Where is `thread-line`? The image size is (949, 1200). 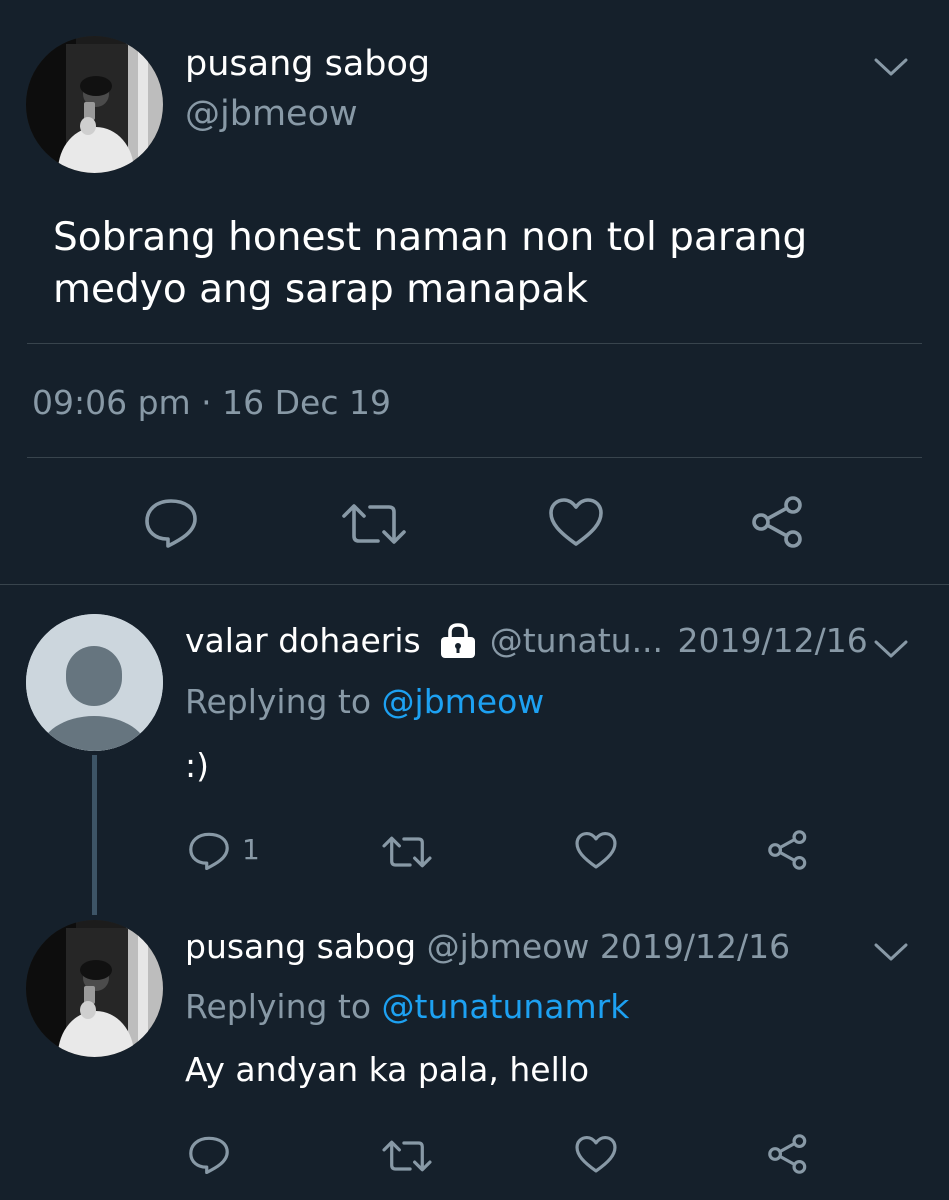 thread-line is located at coordinates (94, 835).